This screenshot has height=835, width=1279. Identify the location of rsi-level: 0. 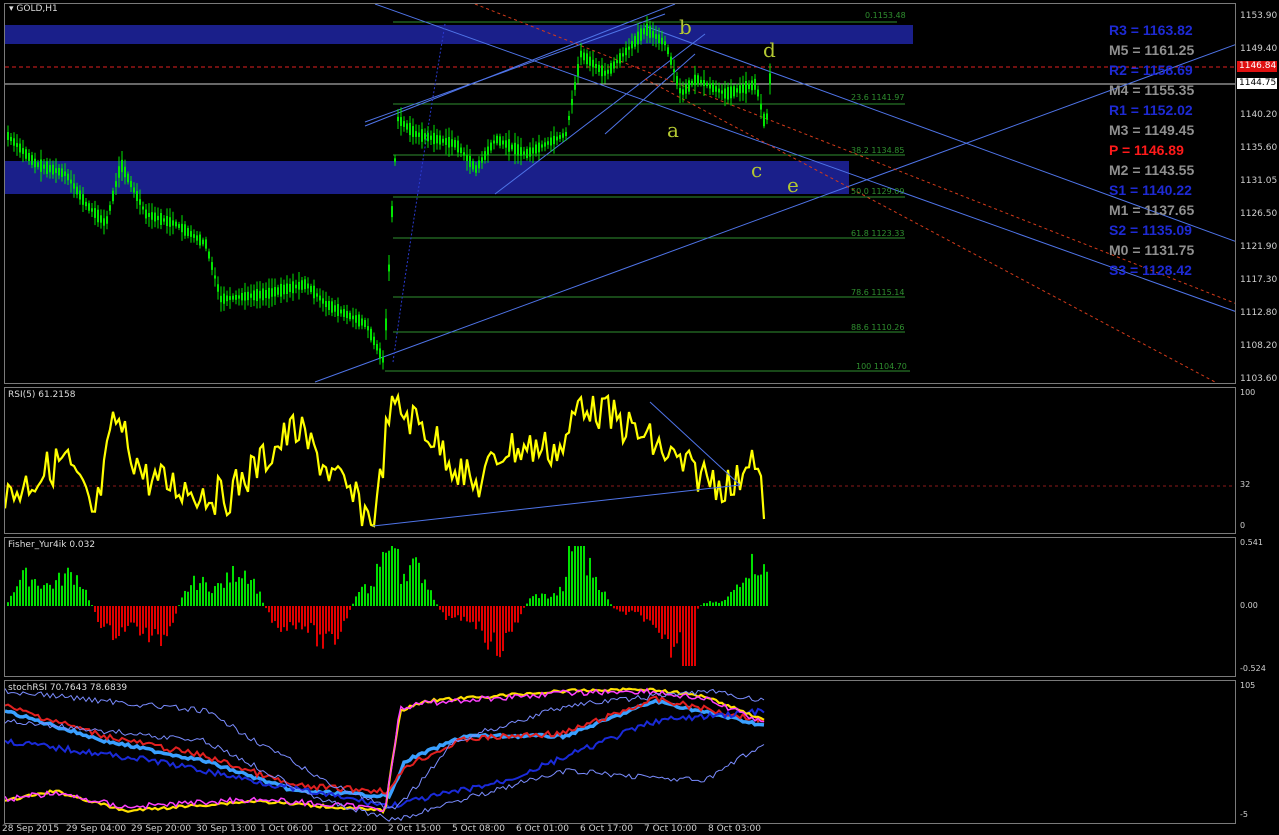
(1243, 525).